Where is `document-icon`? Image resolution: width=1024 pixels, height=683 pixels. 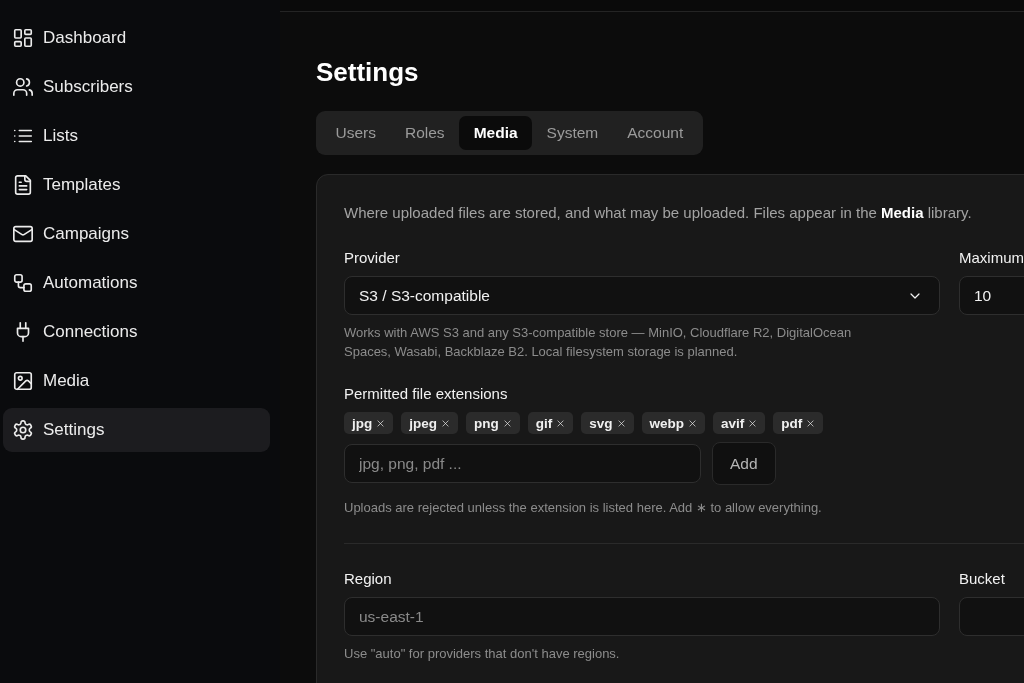
document-icon is located at coordinates (23, 185).